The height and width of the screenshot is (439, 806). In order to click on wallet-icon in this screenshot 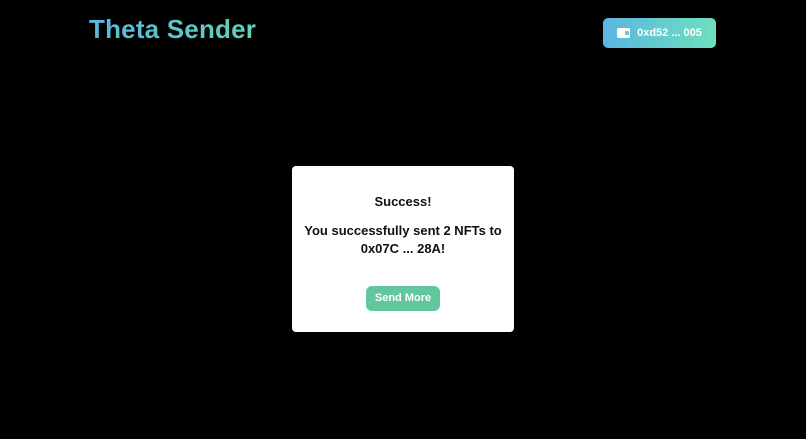, I will do `click(624, 33)`.